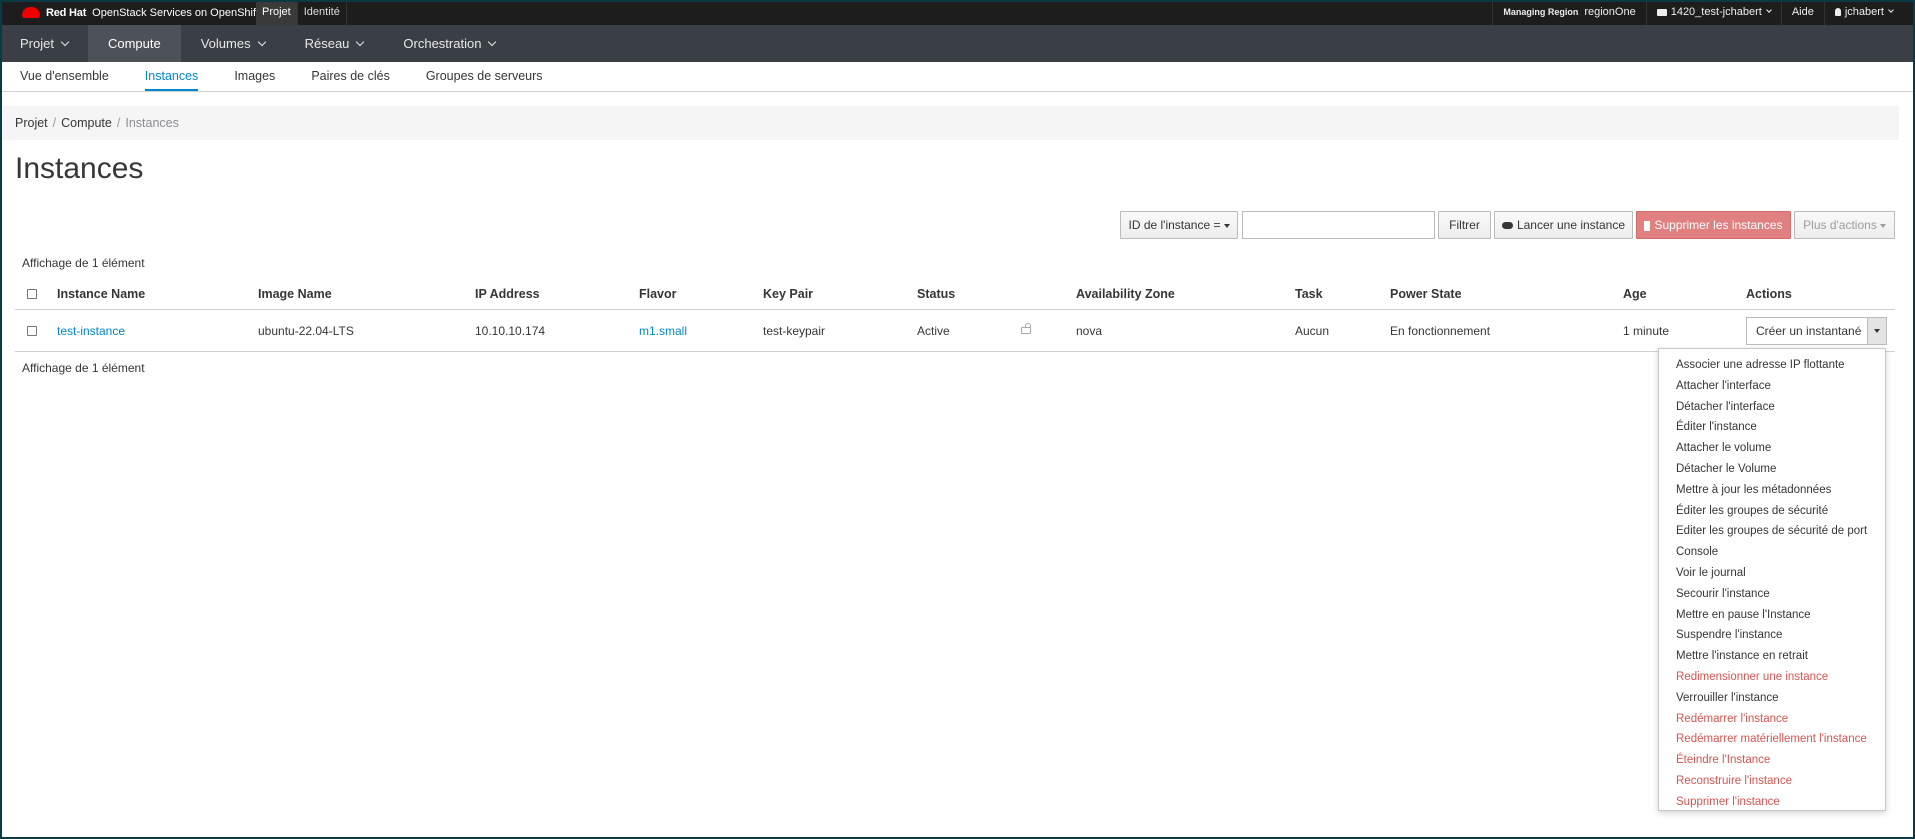 This screenshot has height=839, width=1915. I want to click on menu-attach-interface: Attacher l'interface, so click(1772, 386).